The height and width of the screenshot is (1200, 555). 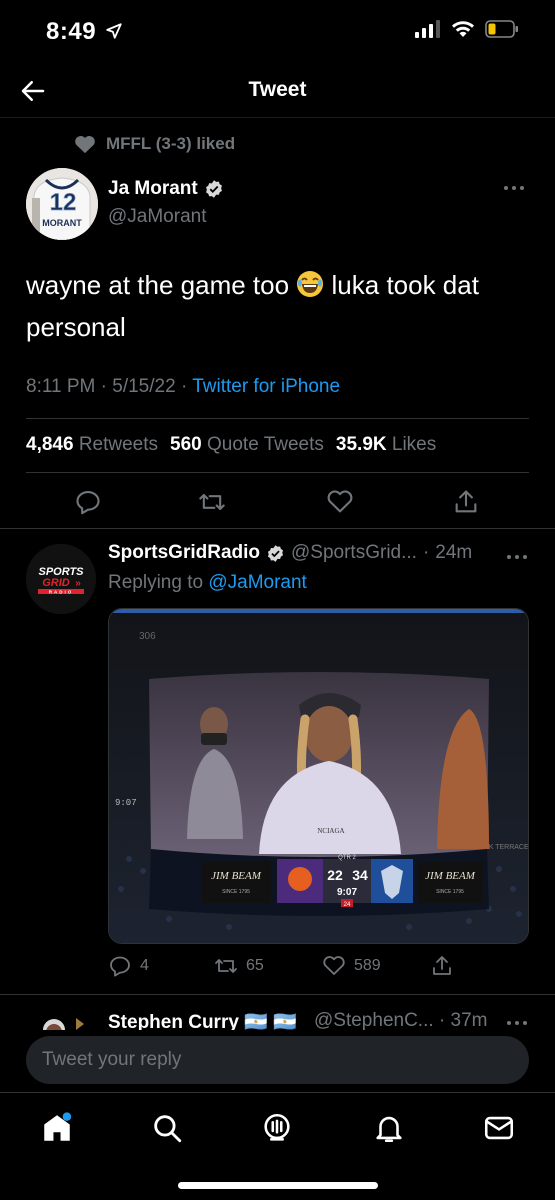 What do you see at coordinates (401, 1020) in the screenshot?
I see `next-reply-handle: @StephenC... · 37m` at bounding box center [401, 1020].